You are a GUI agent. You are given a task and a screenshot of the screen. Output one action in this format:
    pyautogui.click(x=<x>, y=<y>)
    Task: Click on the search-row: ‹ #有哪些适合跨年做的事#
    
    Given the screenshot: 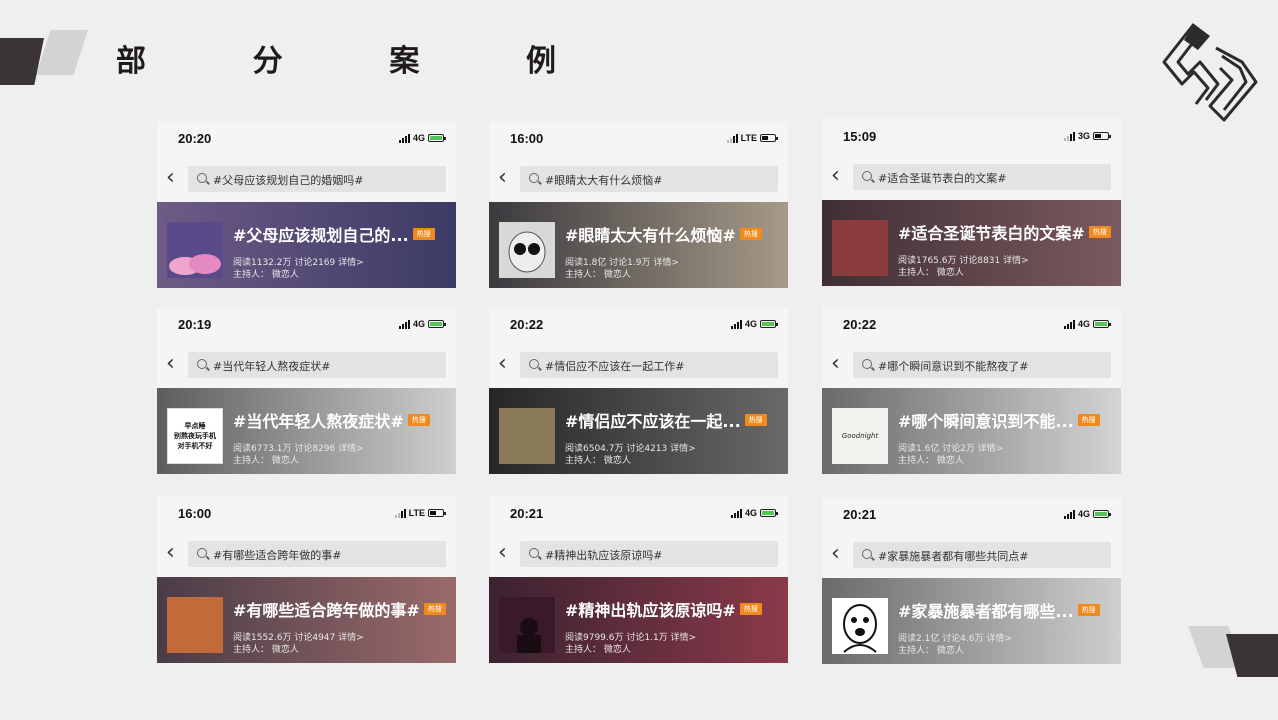 What is the action you would take?
    pyautogui.click(x=306, y=554)
    